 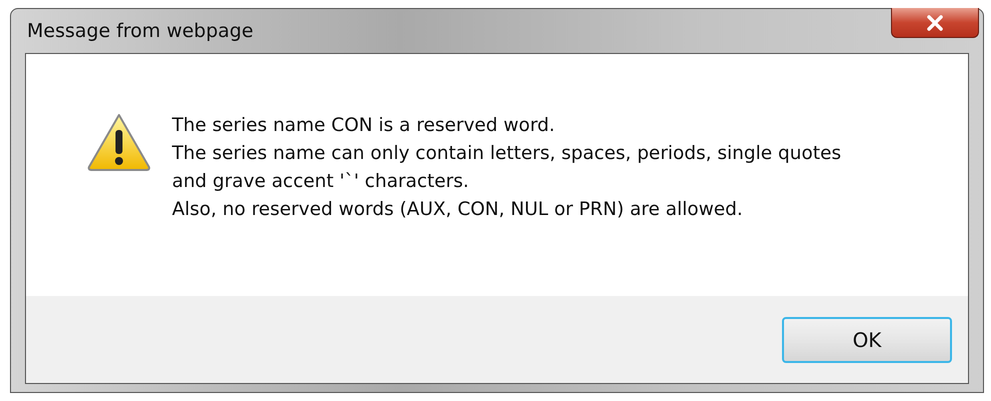 What do you see at coordinates (458, 210) in the screenshot?
I see `message-text: Also, no reserved words (AUX, CON, NUL or PRN) are allowed.` at bounding box center [458, 210].